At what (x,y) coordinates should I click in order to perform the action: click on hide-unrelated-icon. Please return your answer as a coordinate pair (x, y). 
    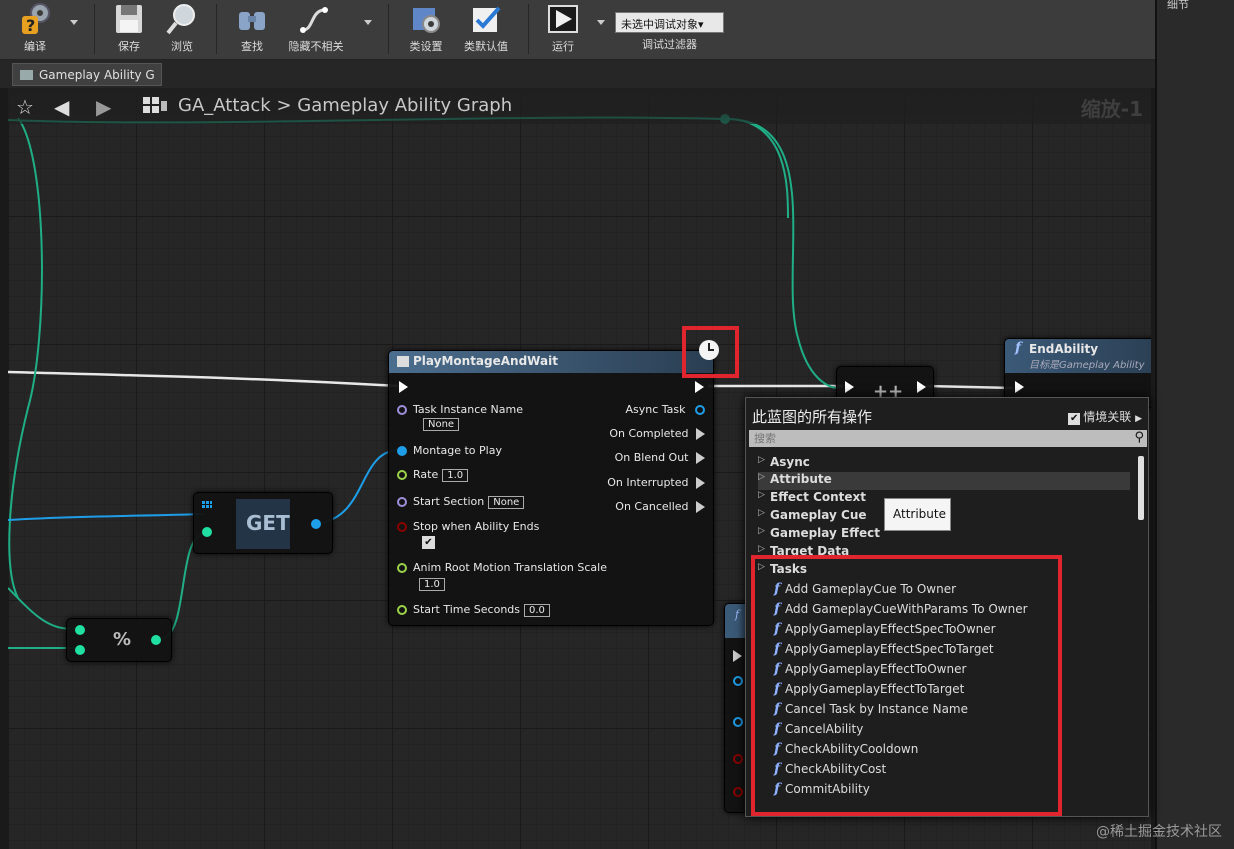
    Looking at the image, I should click on (314, 20).